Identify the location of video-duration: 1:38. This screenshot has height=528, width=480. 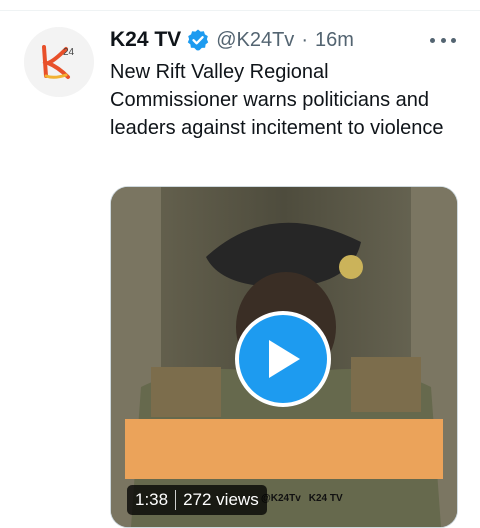
(152, 499).